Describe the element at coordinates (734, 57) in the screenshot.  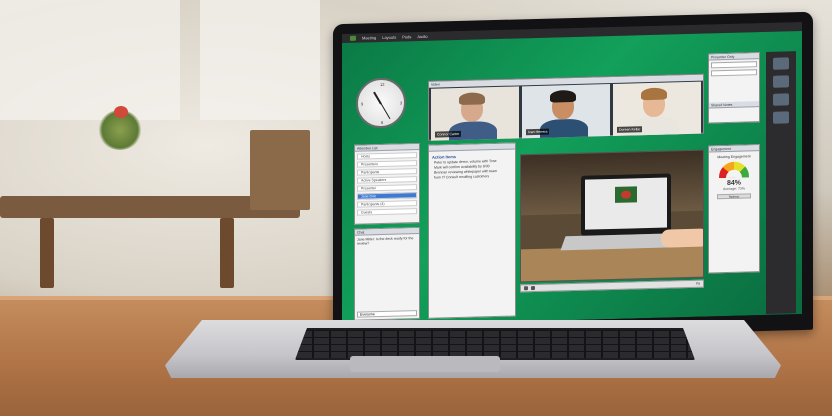
I see `presenter-title: Presenter Only` at that location.